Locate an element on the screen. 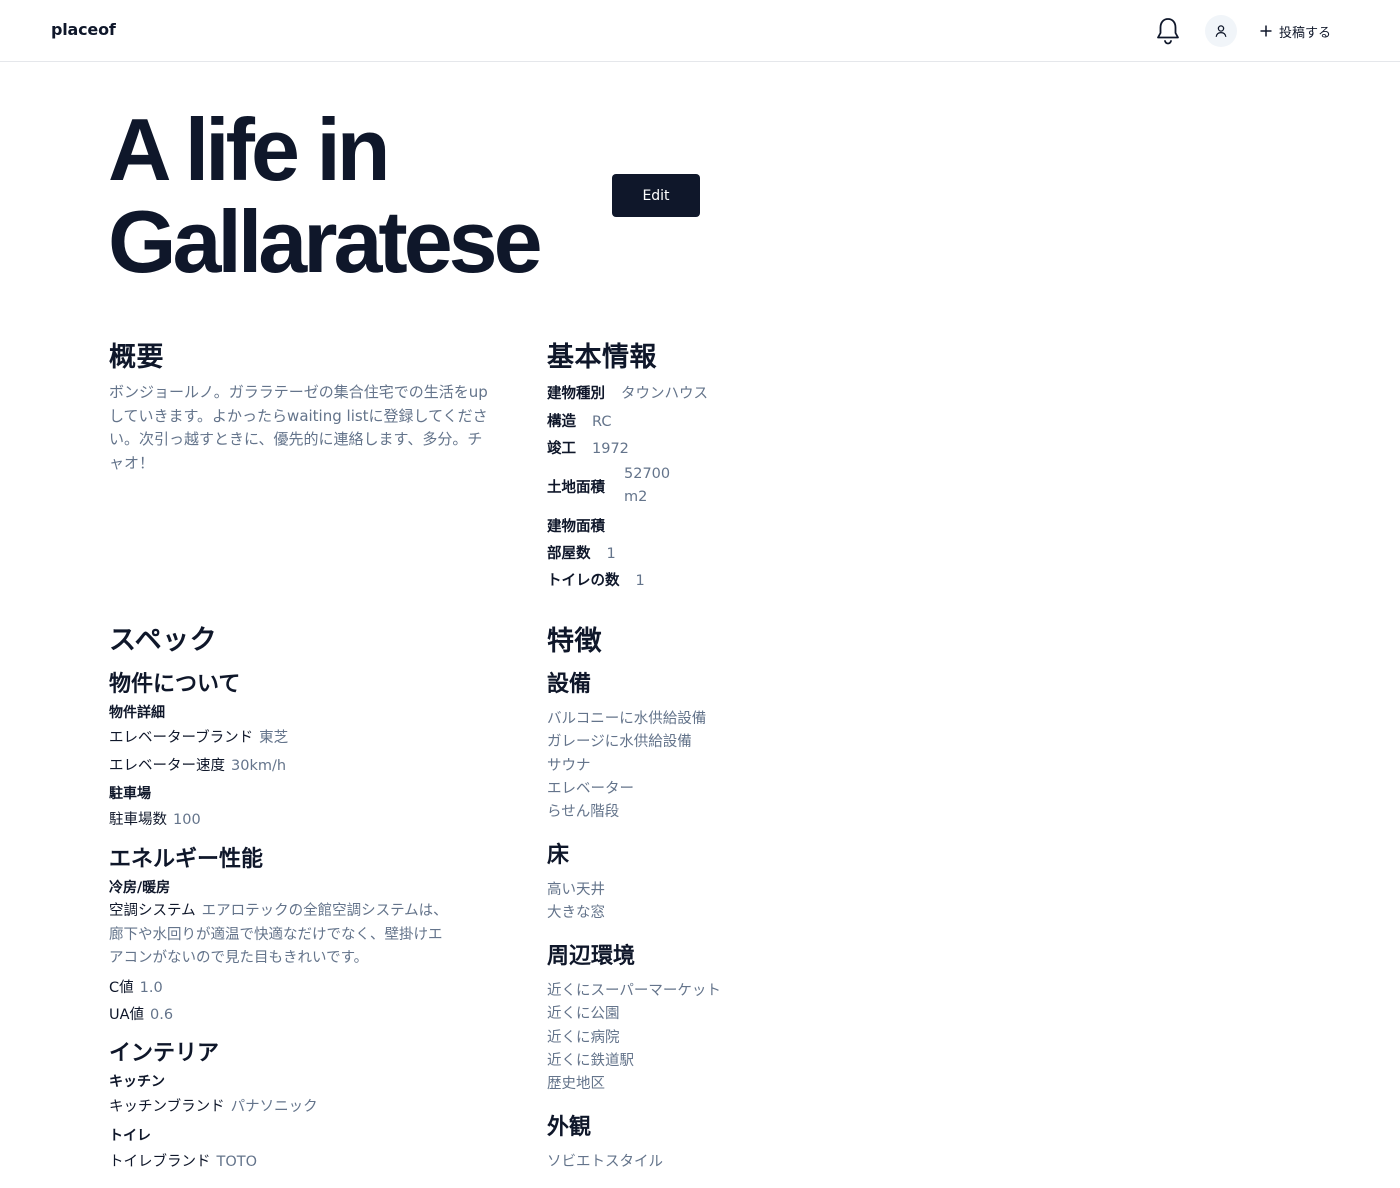  equipment-list: バルコニーに水供給設備 ガレージに水供給設備 サウナ エレベーター らせん階段 is located at coordinates (626, 766).